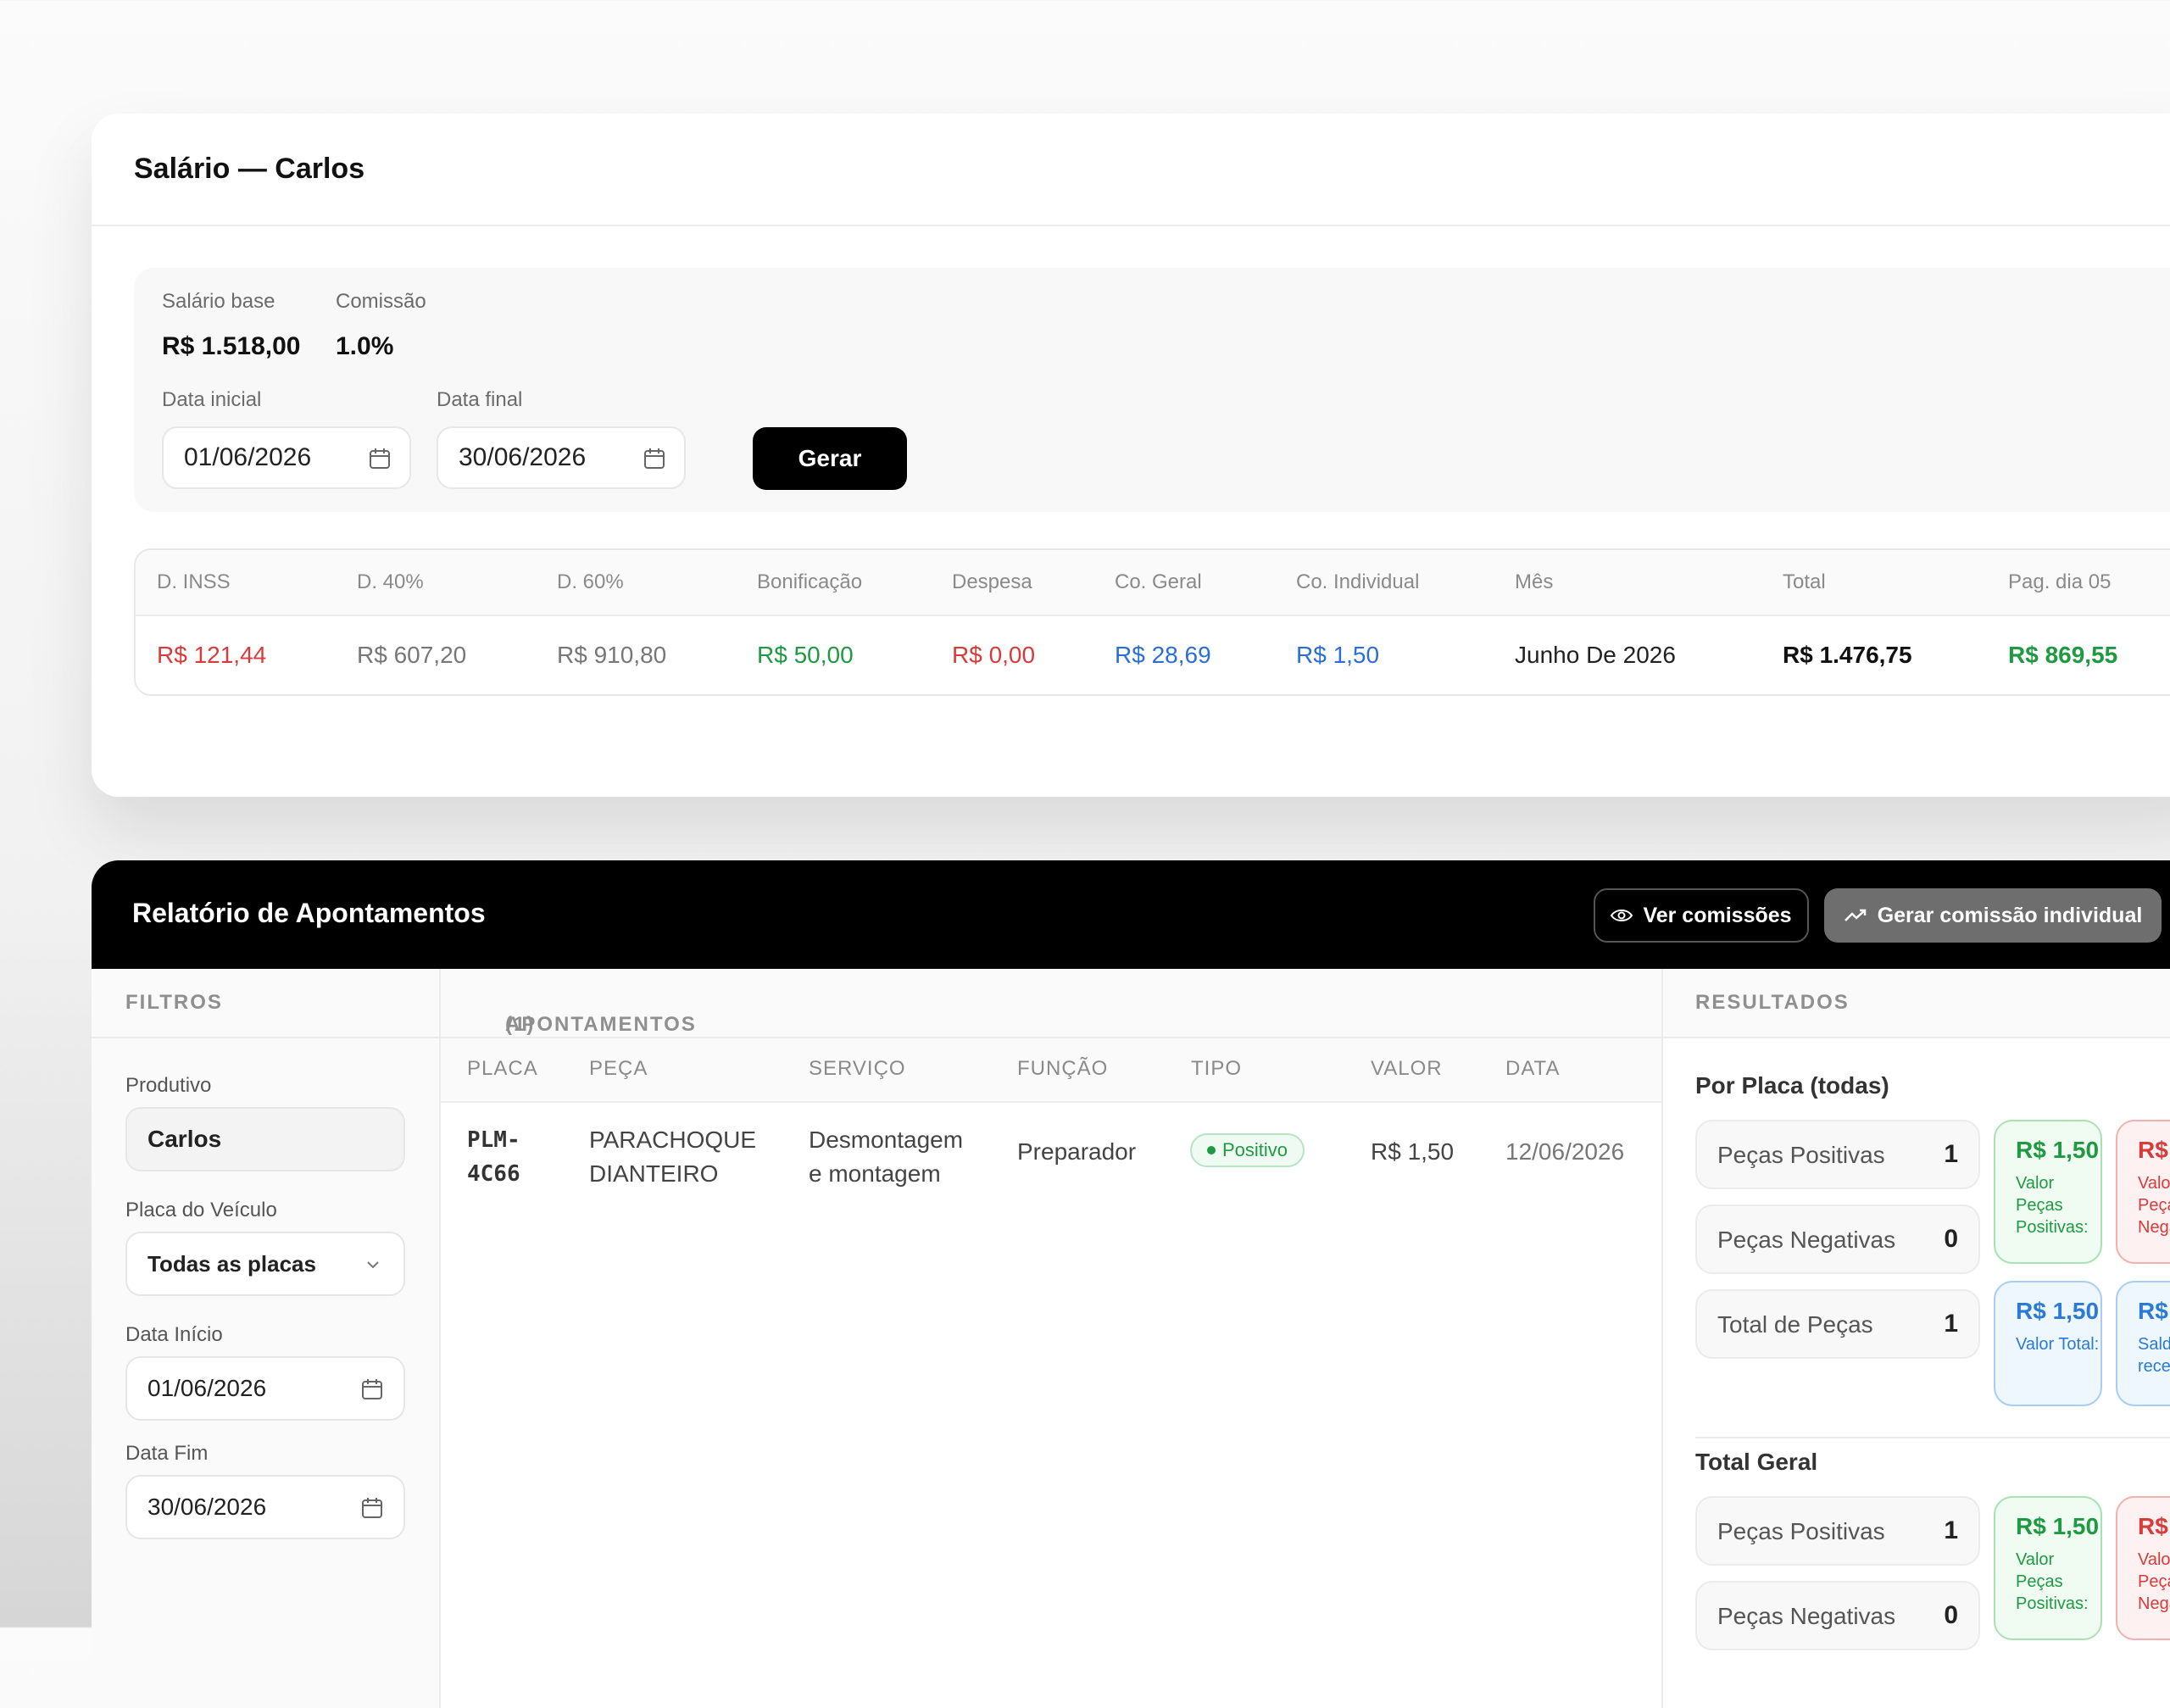 The height and width of the screenshot is (1708, 2170). Describe the element at coordinates (612, 655) in the screenshot. I see `summary-60-value: R$ 910,80` at that location.